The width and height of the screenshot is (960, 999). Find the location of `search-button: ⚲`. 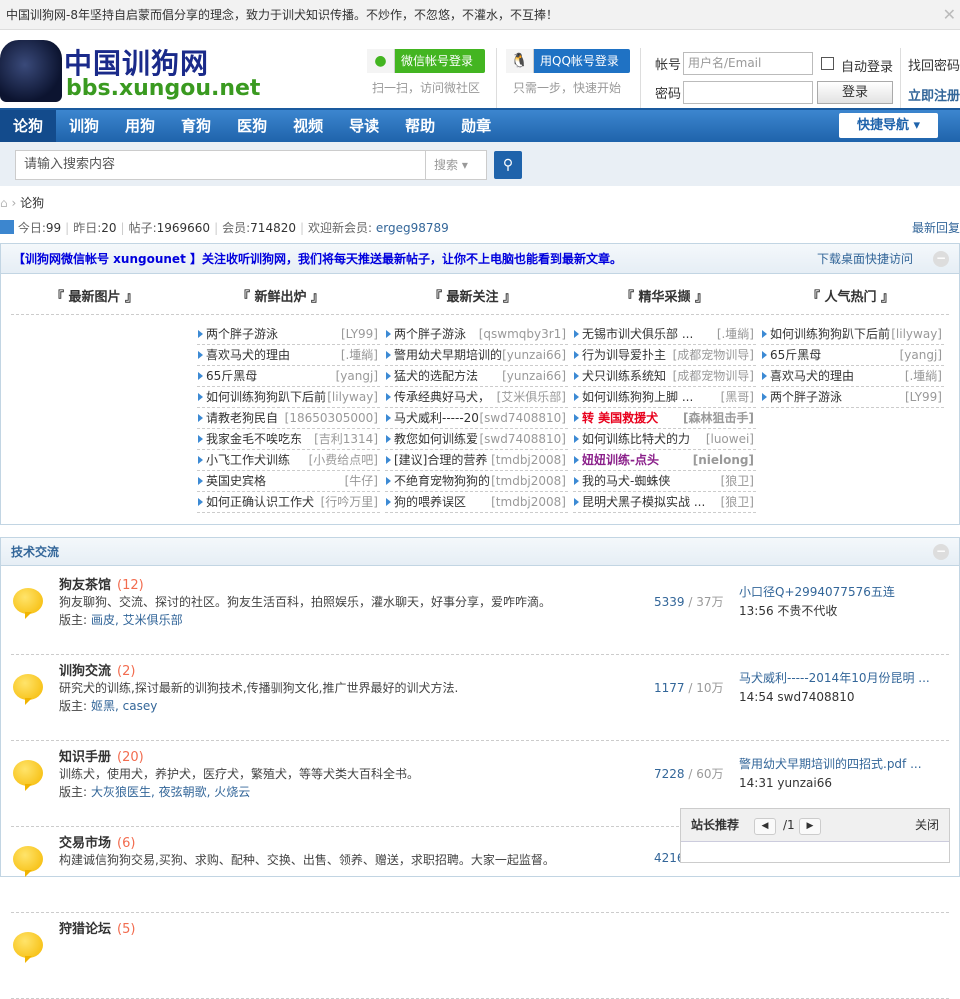

search-button: ⚲ is located at coordinates (508, 165).